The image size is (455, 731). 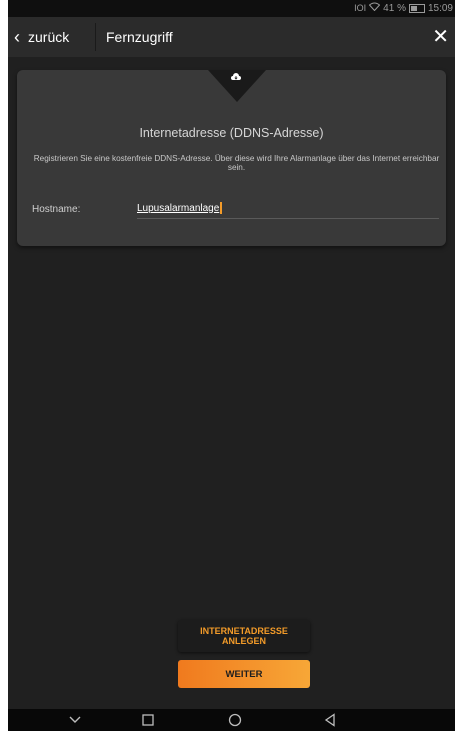 I want to click on app-header: ‹ zurück Fernzugriff ✕, so click(x=231, y=37).